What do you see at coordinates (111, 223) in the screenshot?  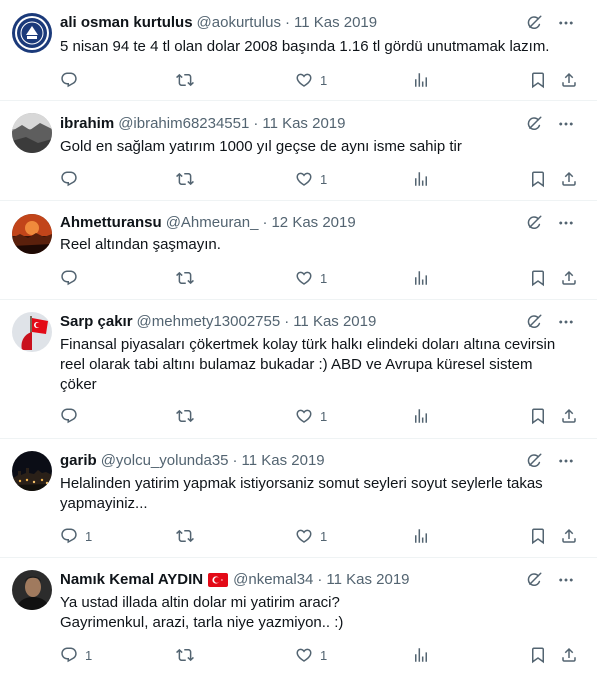 I see `author-name: Ahmetturansu` at bounding box center [111, 223].